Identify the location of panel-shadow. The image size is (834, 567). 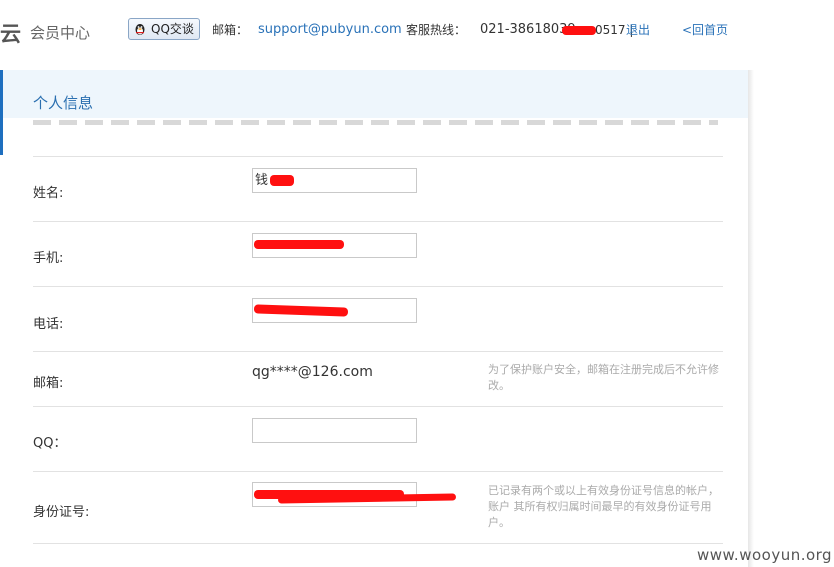
(751, 318).